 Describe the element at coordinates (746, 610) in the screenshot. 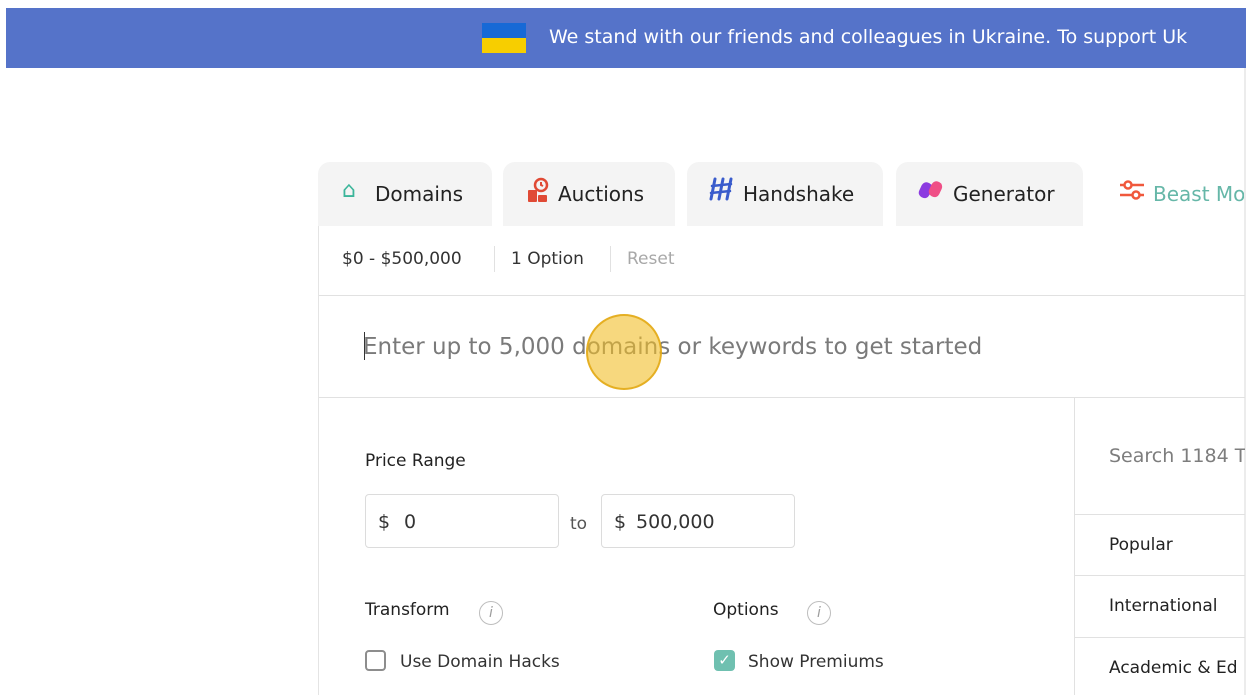

I see `options-title: Options` at that location.